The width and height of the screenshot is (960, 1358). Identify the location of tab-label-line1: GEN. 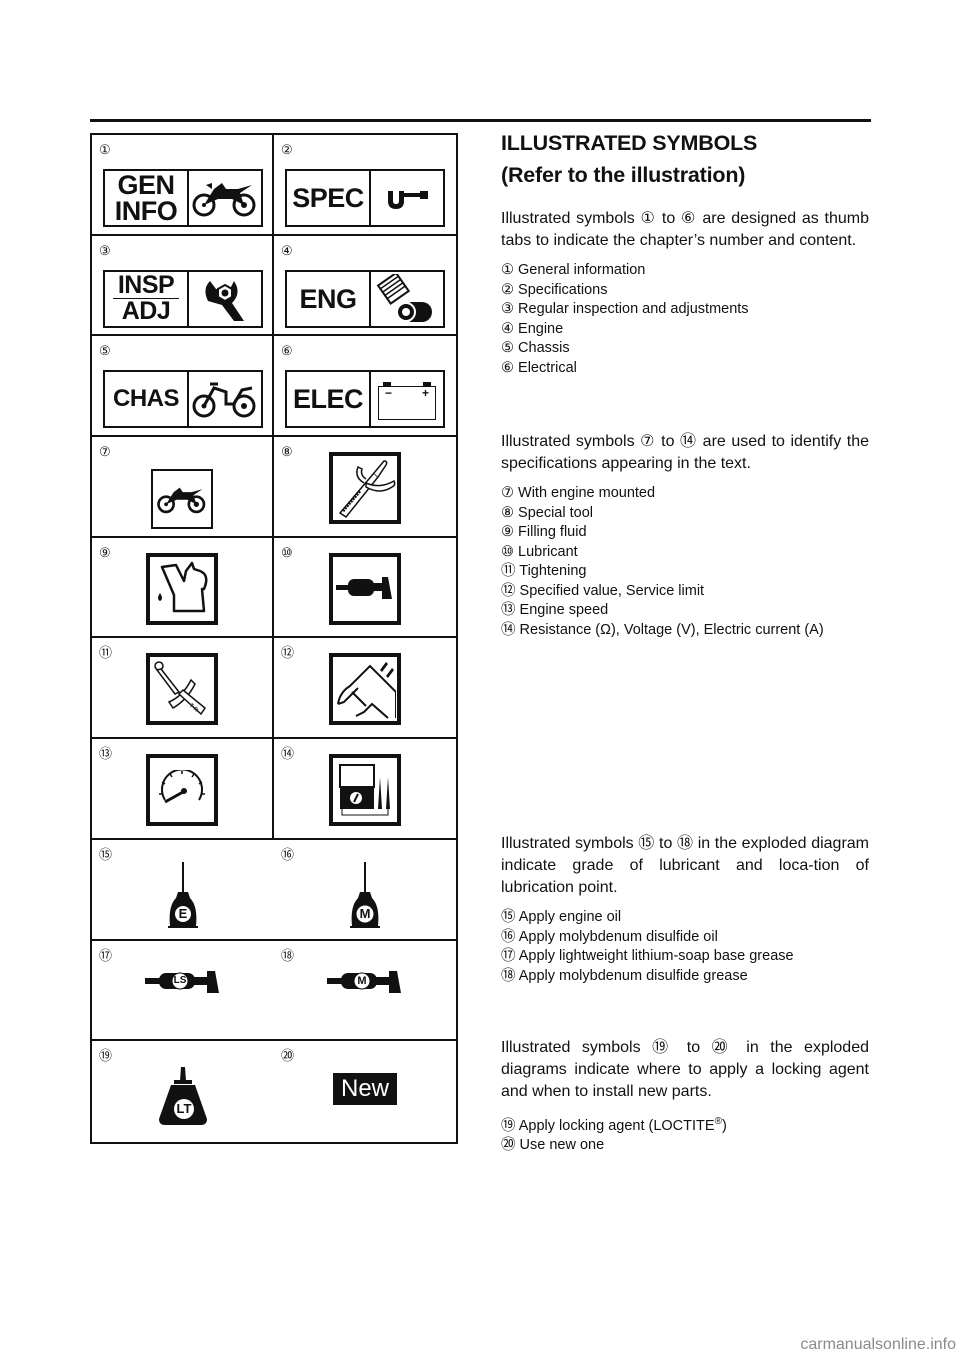
(146, 185).